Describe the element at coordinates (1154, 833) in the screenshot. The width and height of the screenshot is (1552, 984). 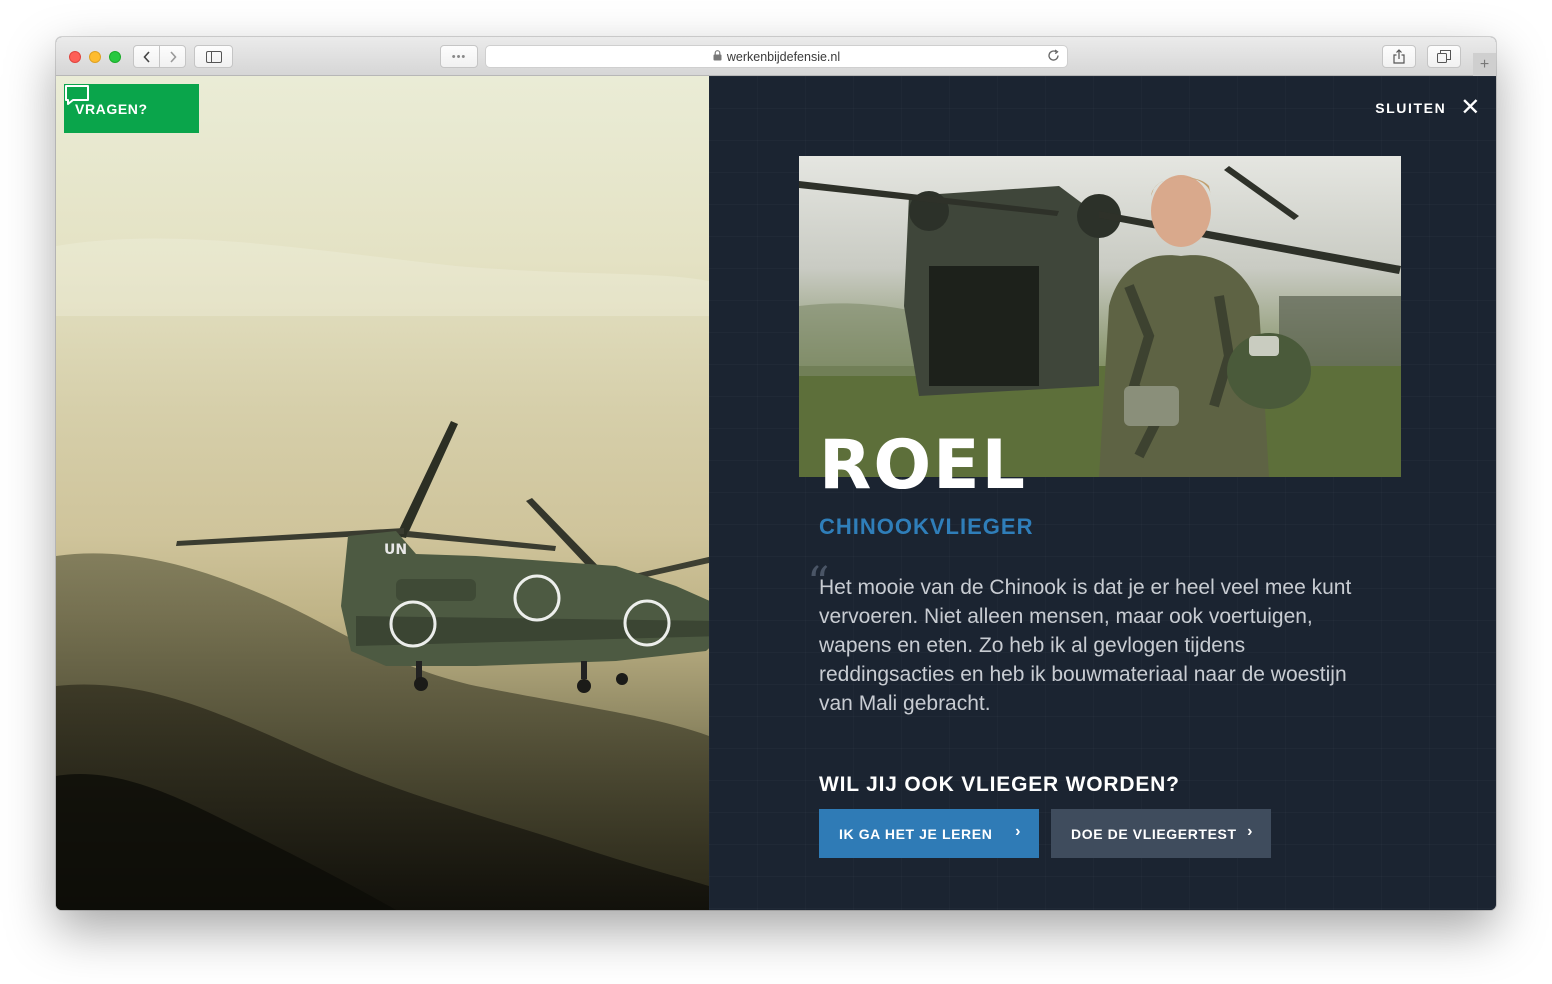
I see `pilot-test-button-label: DOE DE VLIEGERTEST` at that location.